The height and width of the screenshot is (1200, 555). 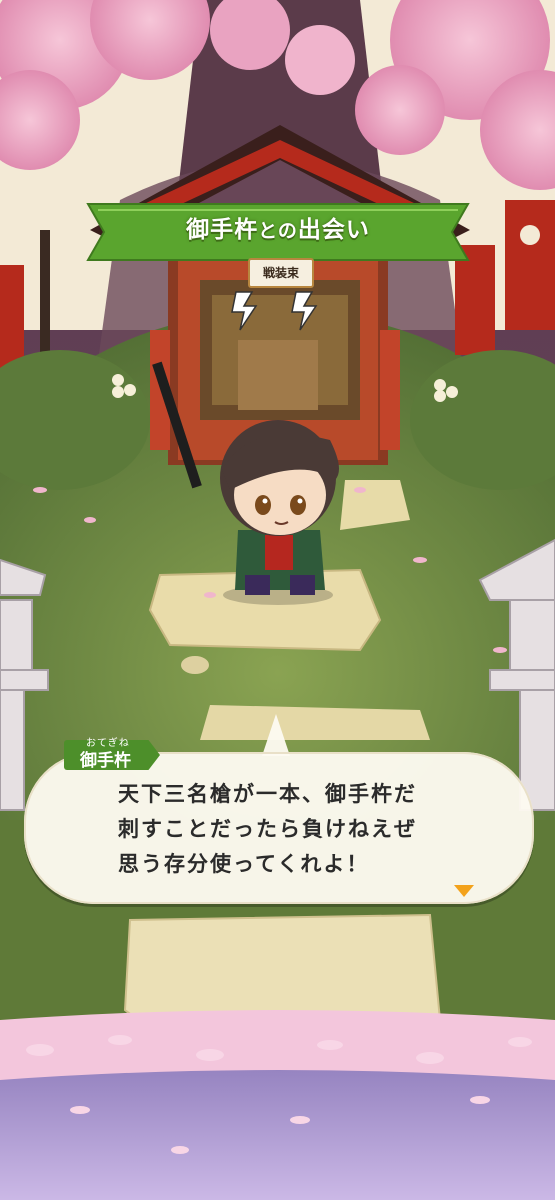 I want to click on title-banner: 御手杵との出会い, so click(x=278, y=228).